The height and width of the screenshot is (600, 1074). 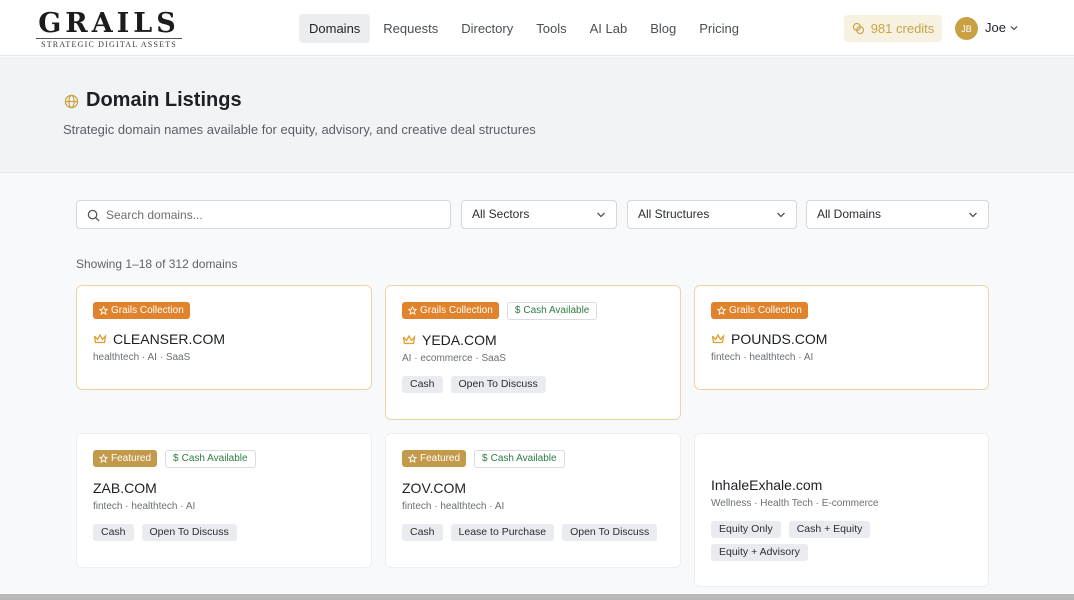 What do you see at coordinates (995, 27) in the screenshot?
I see `user-name: Joe` at bounding box center [995, 27].